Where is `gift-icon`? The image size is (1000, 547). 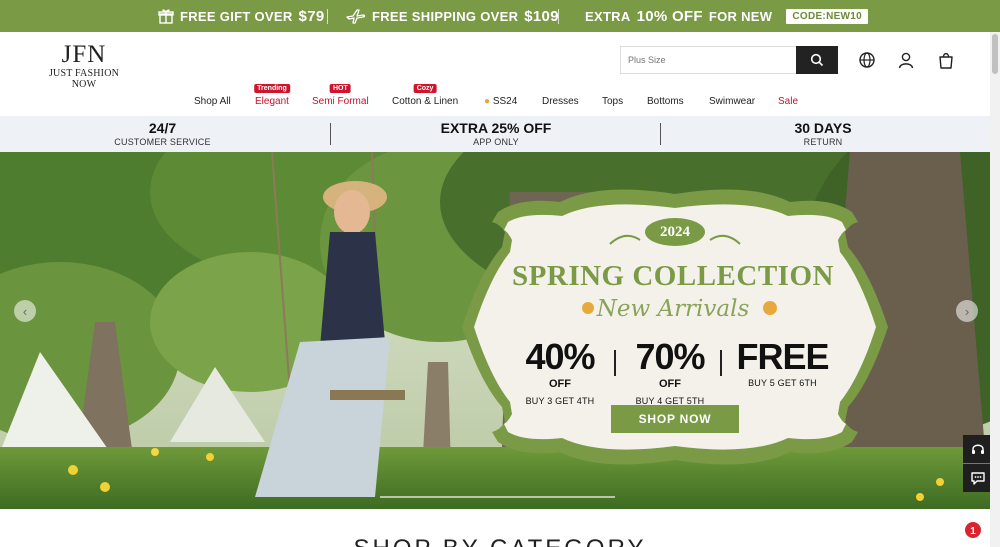 gift-icon is located at coordinates (166, 16).